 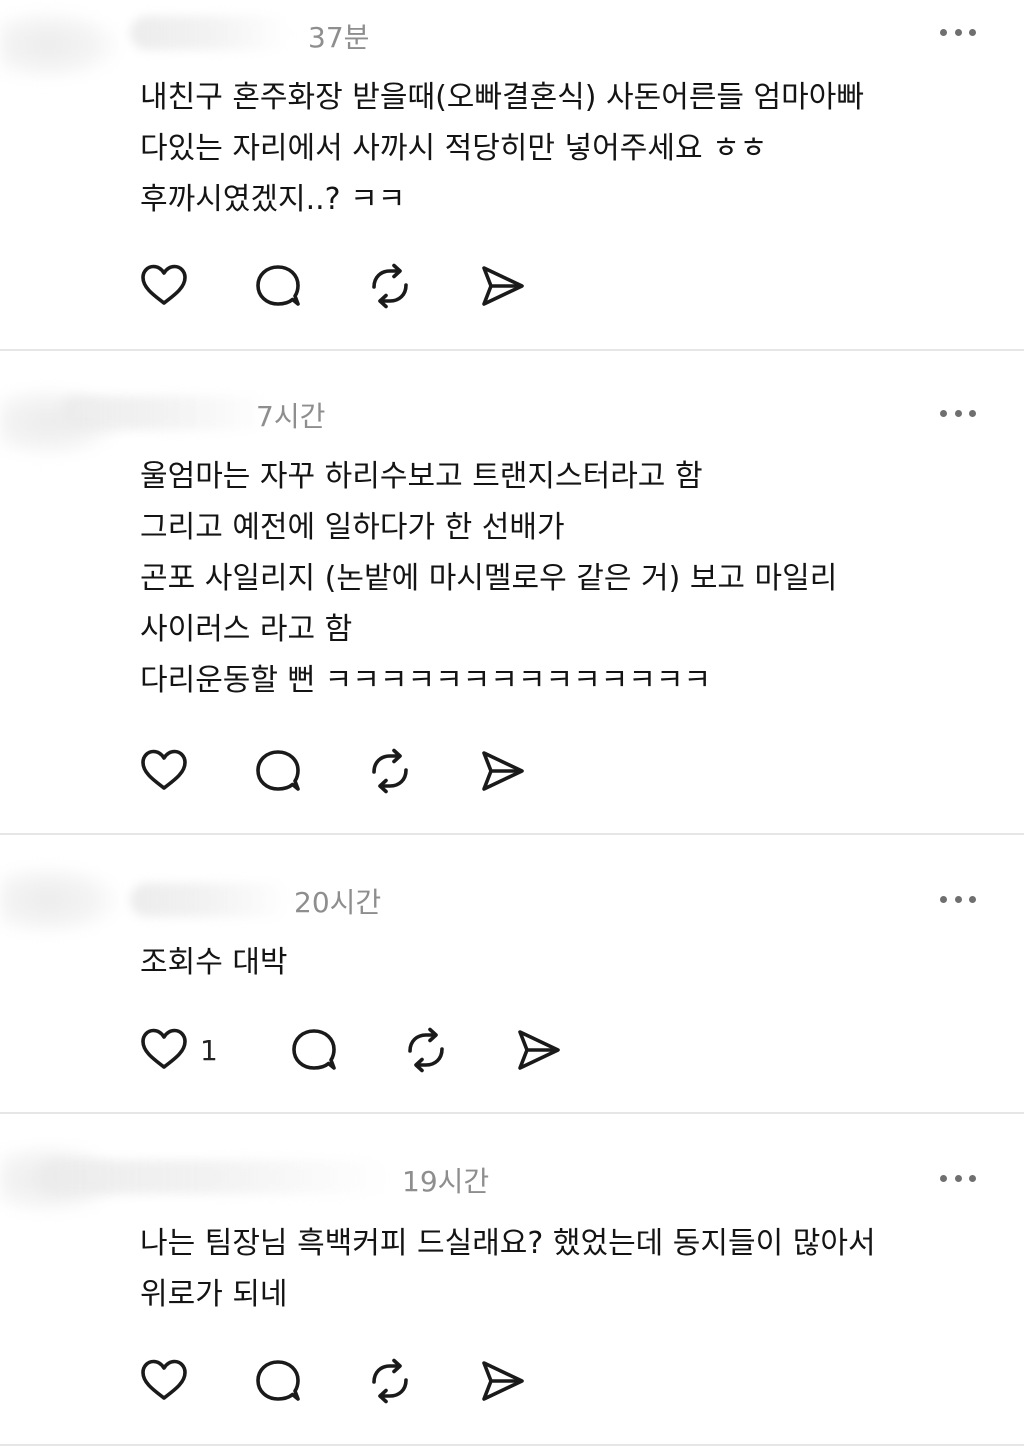 I want to click on like-count: 1, so click(x=209, y=1050).